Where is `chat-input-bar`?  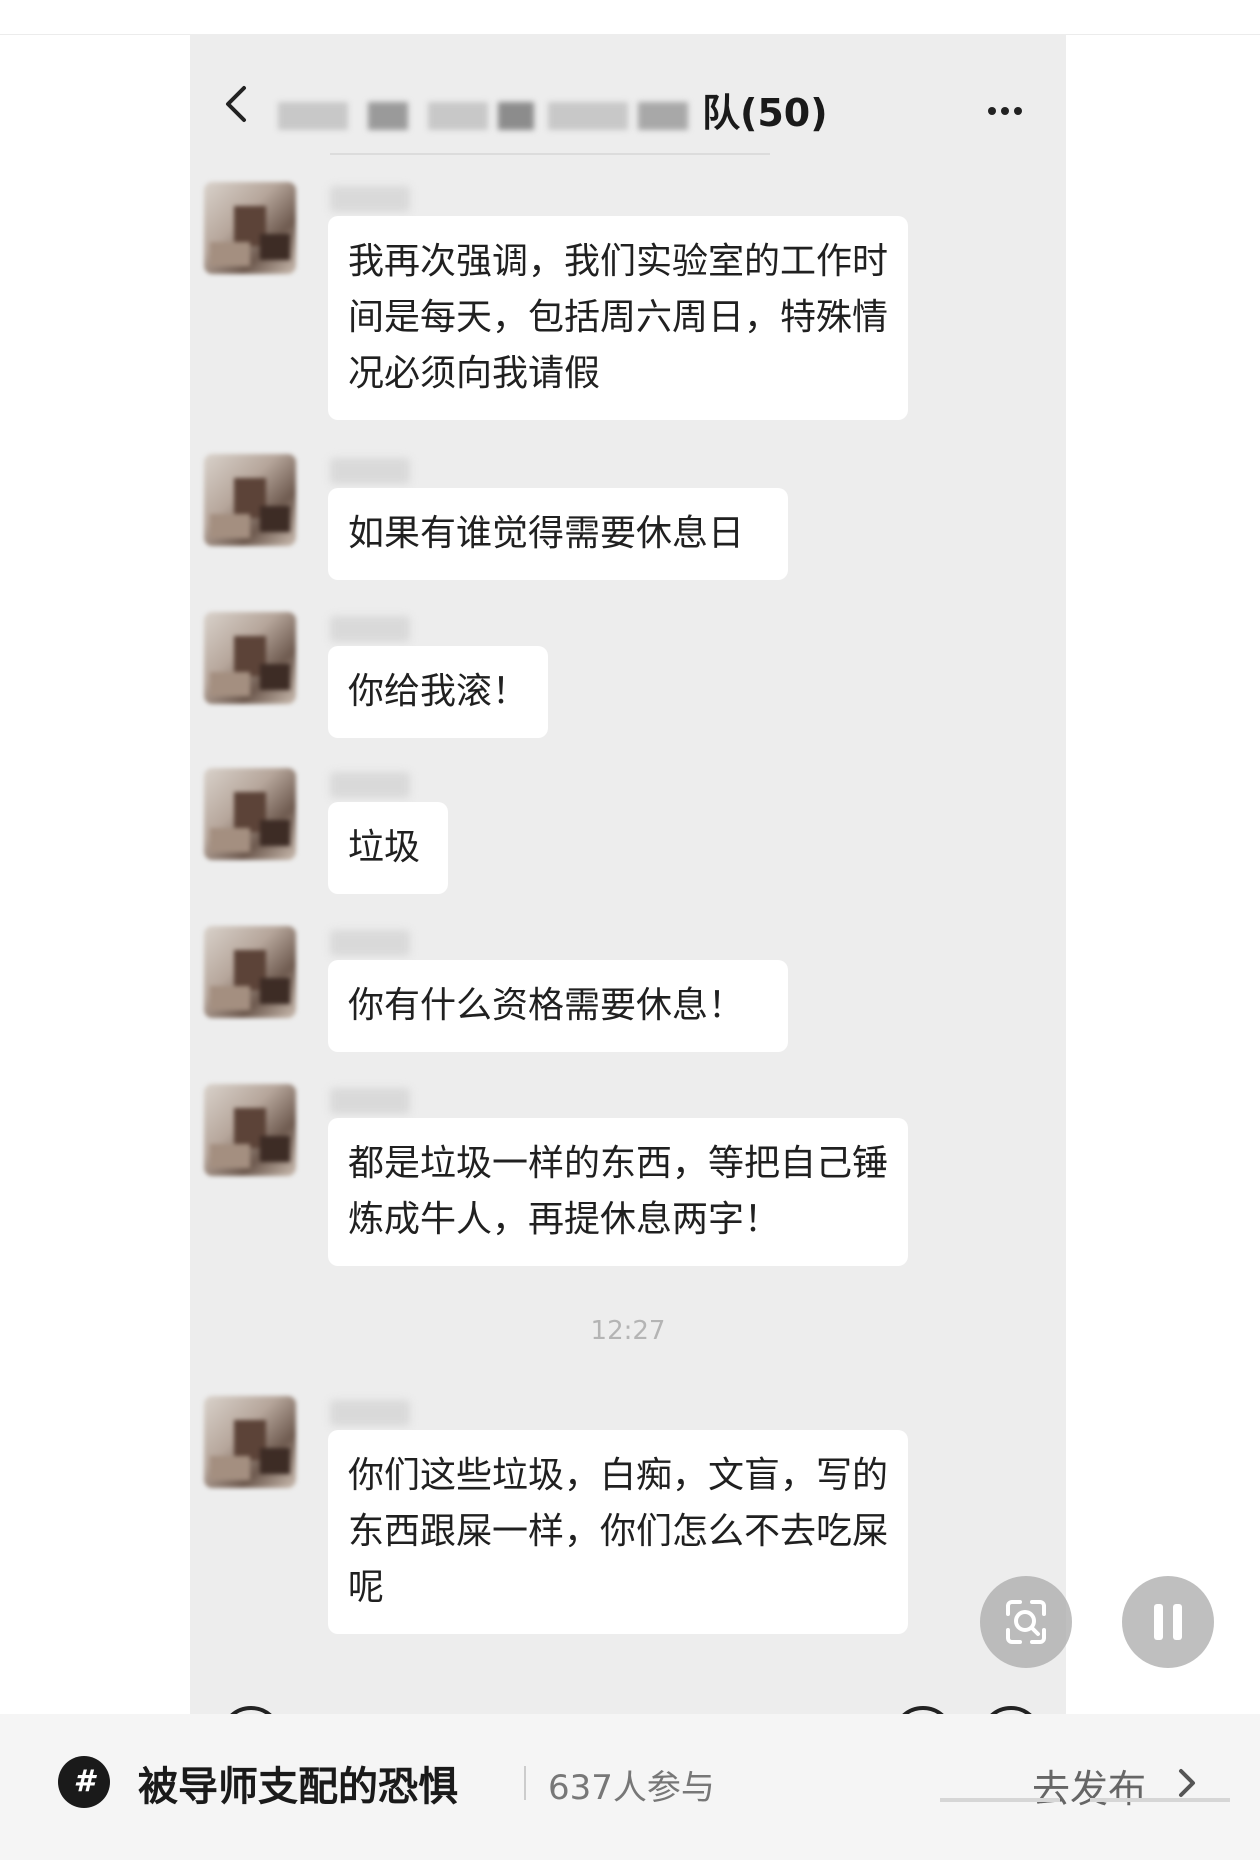
chat-input-bar is located at coordinates (628, 1699).